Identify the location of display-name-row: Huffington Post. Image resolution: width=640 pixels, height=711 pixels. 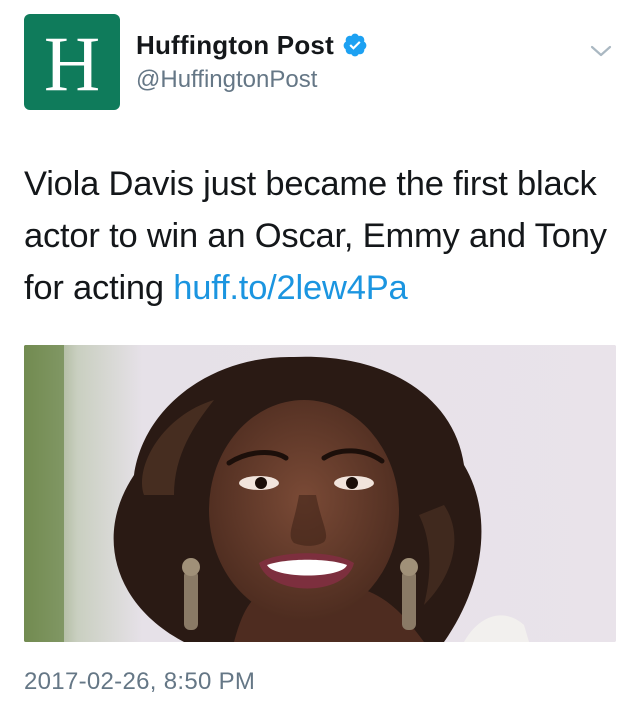
(252, 45).